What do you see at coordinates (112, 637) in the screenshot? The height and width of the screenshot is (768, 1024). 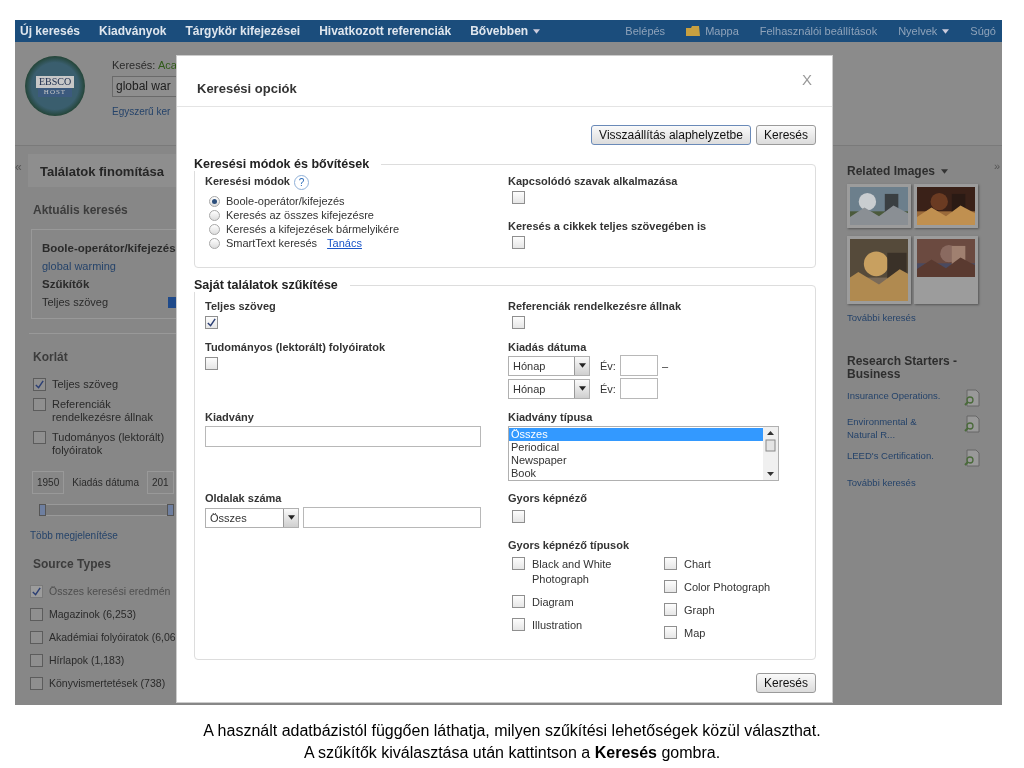 I see `checkbox-label: Akadémiai folyóiratok (6,06` at bounding box center [112, 637].